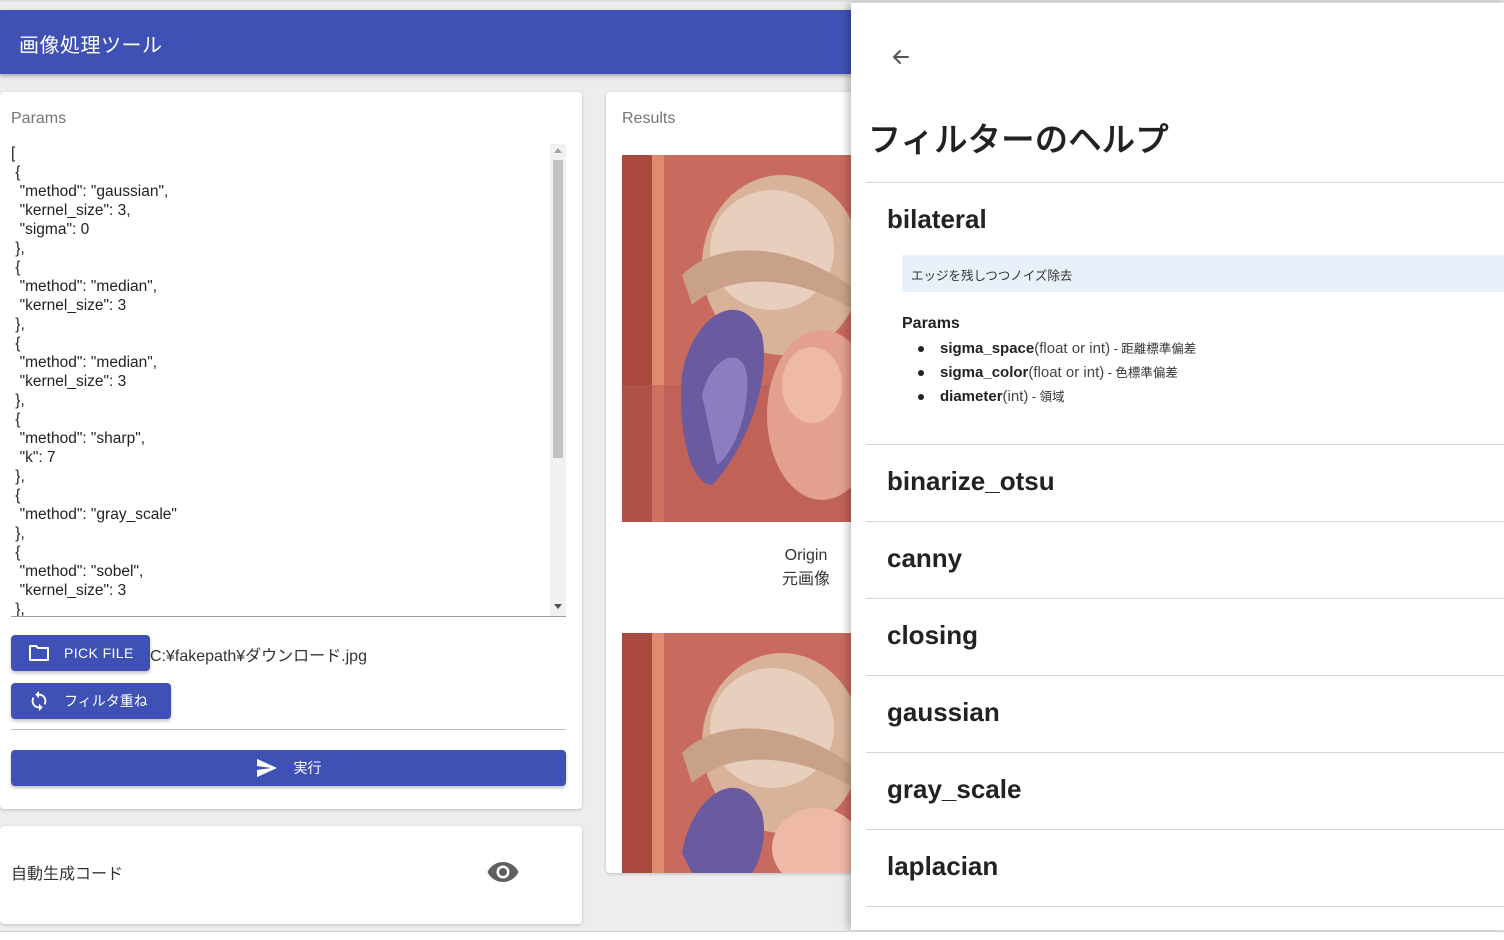 The height and width of the screenshot is (940, 1504). Describe the element at coordinates (1049, 397) in the screenshot. I see `list-item: diameter(int) - 領域` at that location.